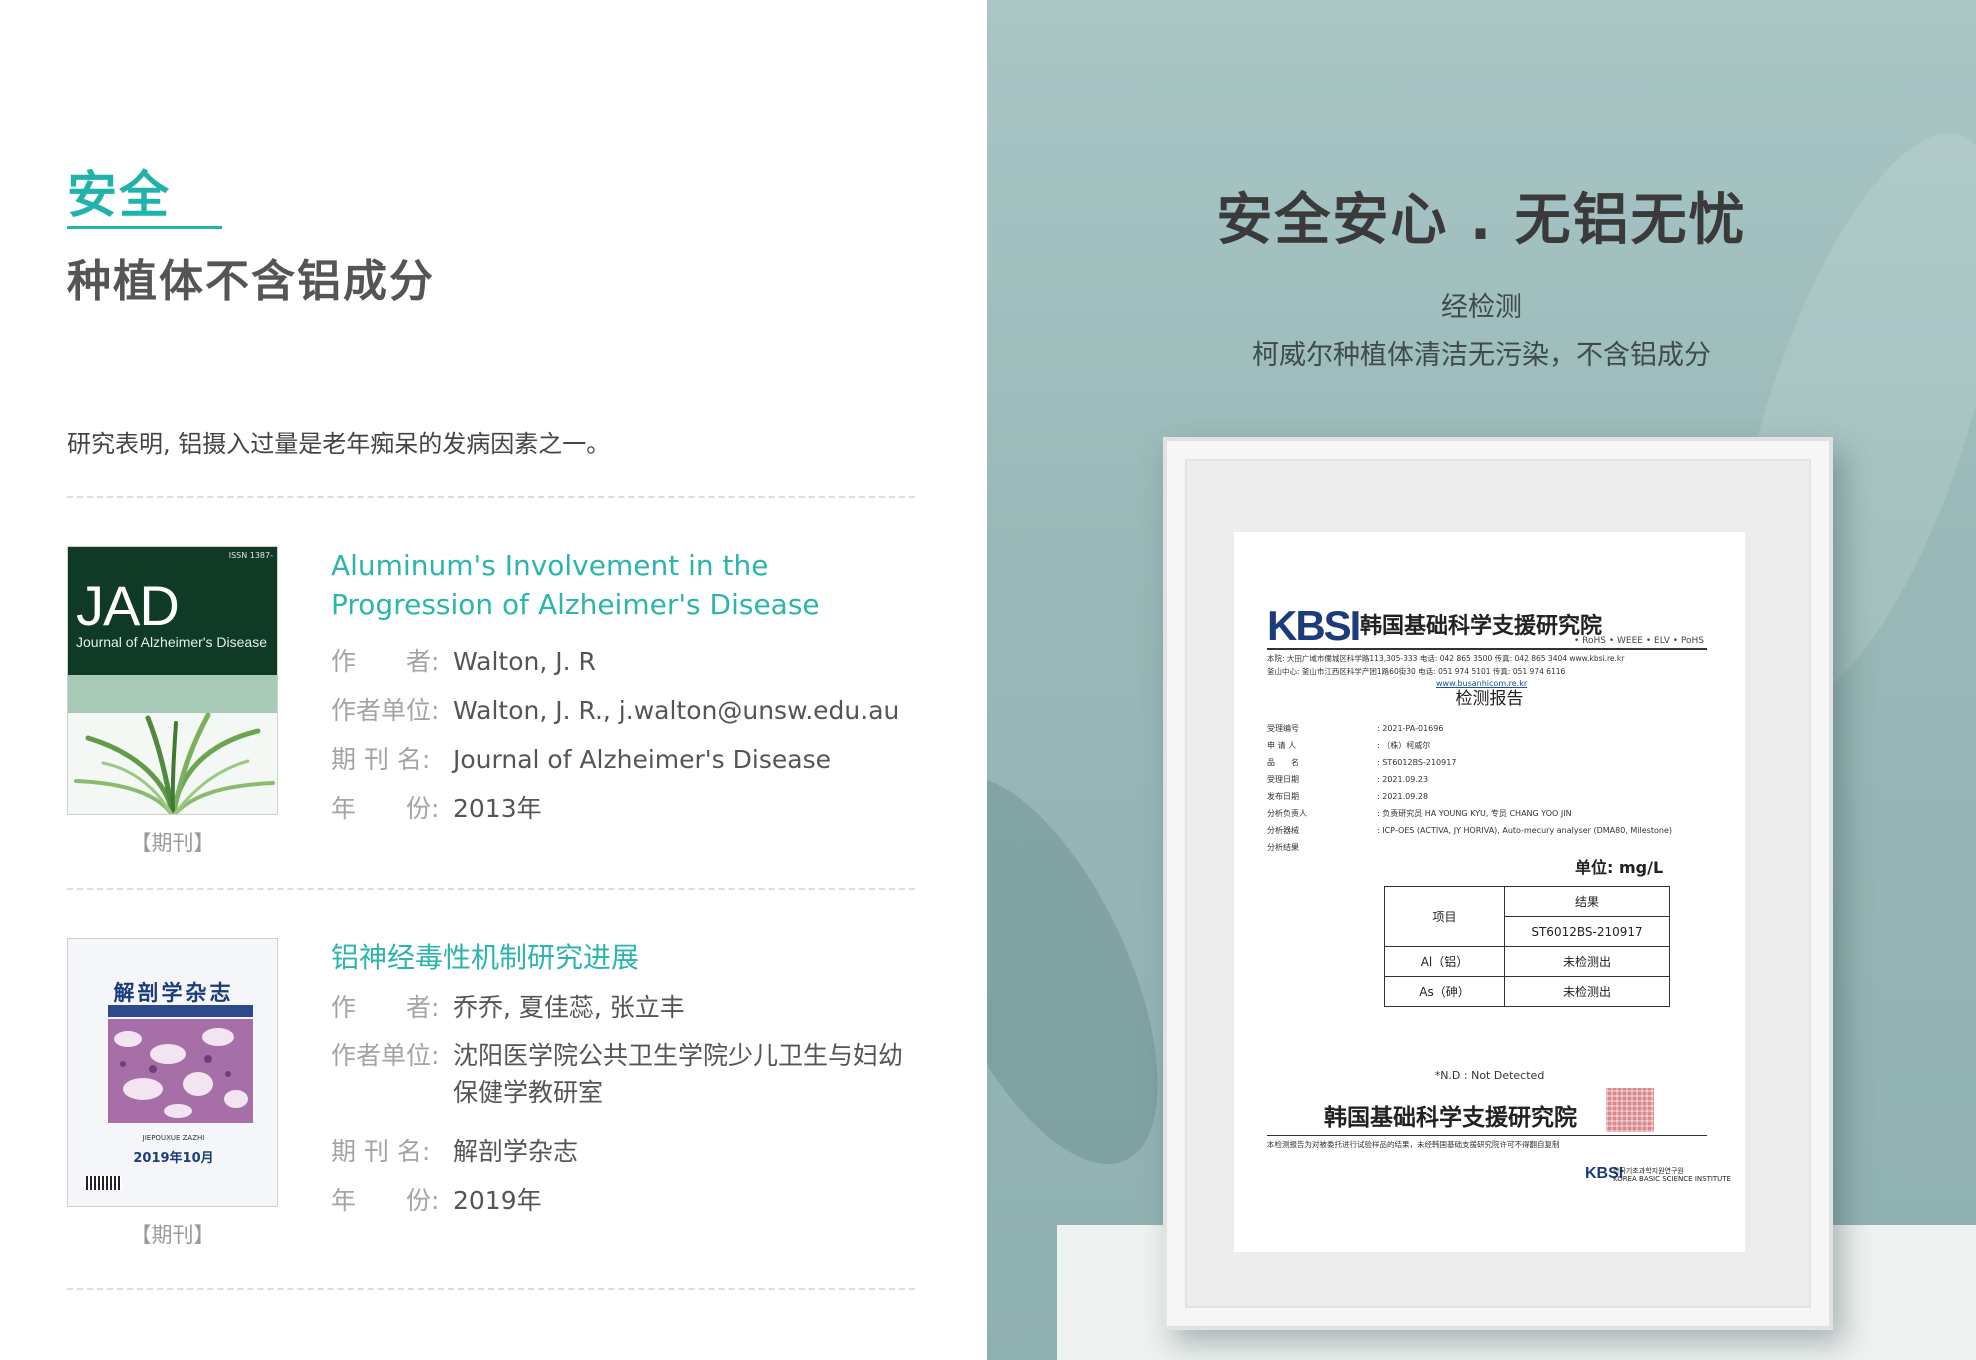 The width and height of the screenshot is (1976, 1360). I want to click on right-subtitle-2: 柯威尔种植体清洁无污染，不含铝成分, so click(1481, 355).